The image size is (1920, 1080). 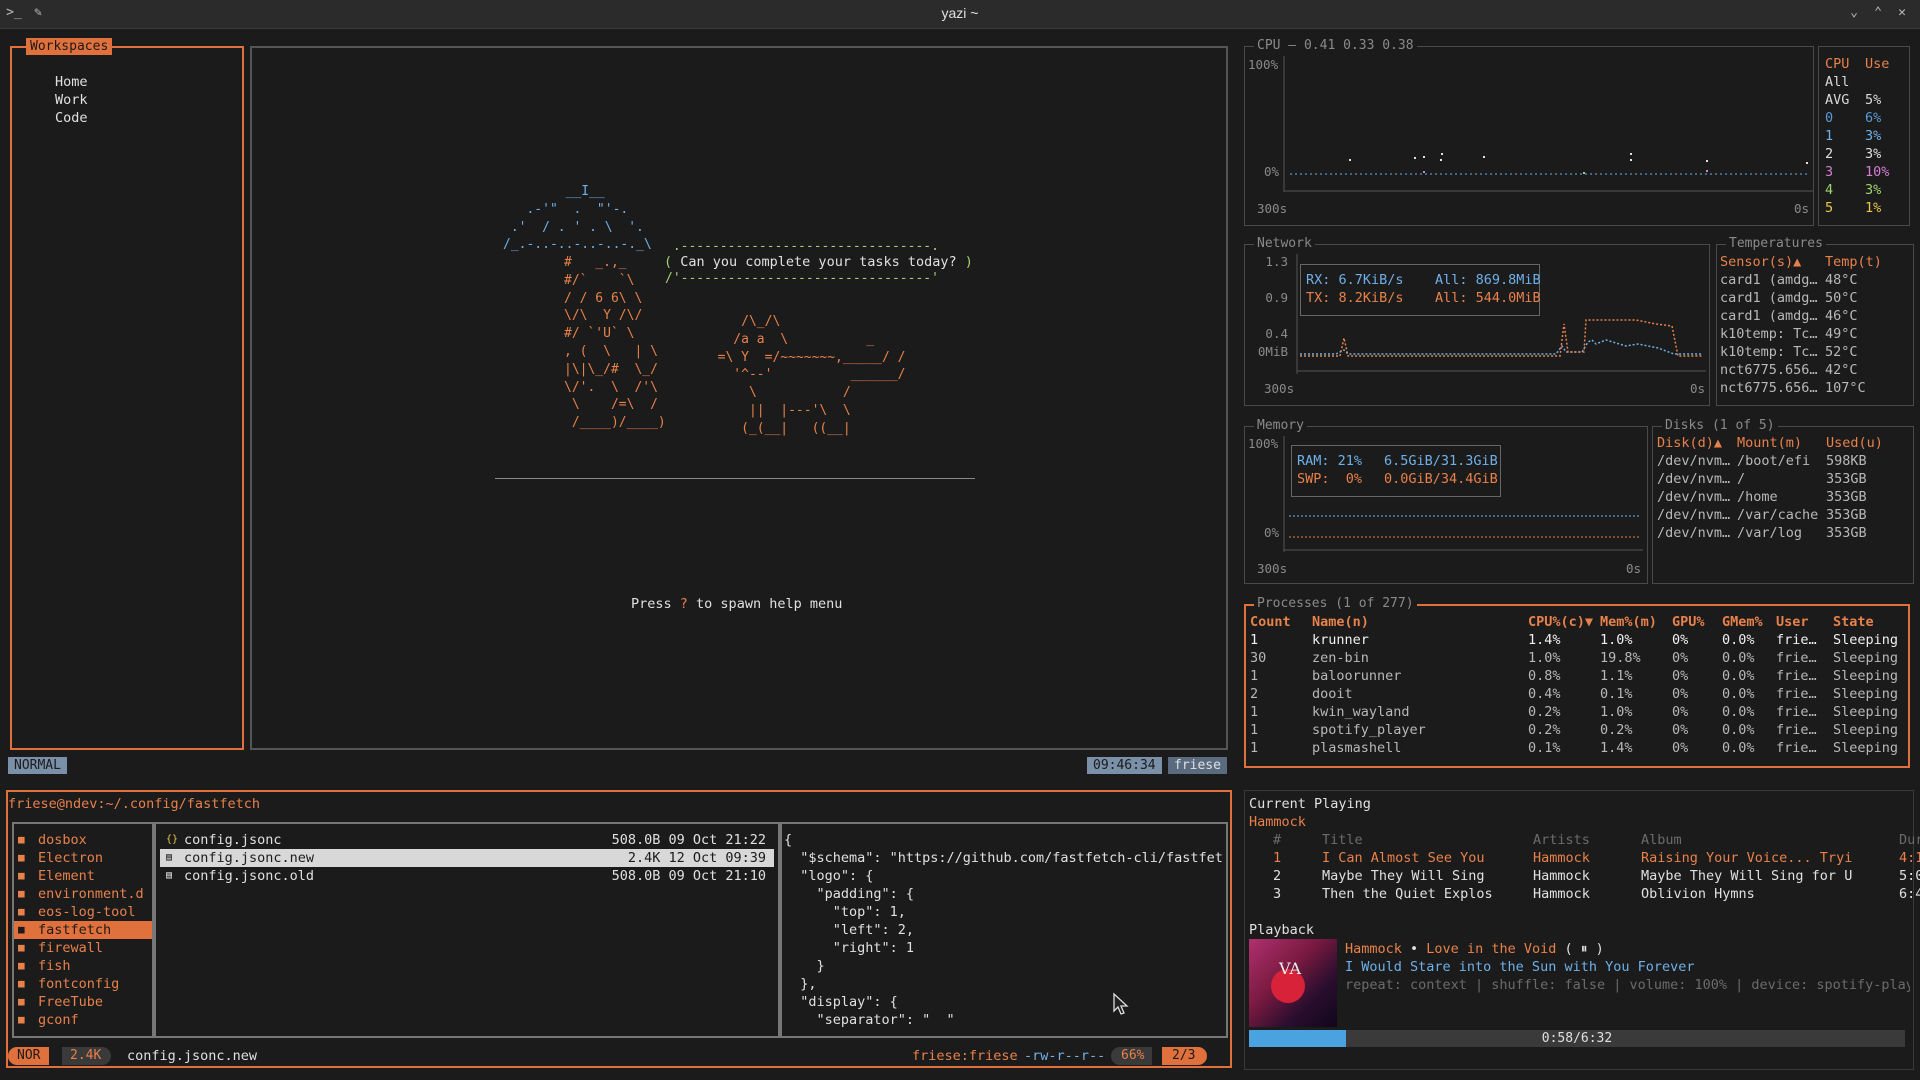 I want to click on memory-ram-value: 6.5GiB/31.3GiB, so click(x=1441, y=461).